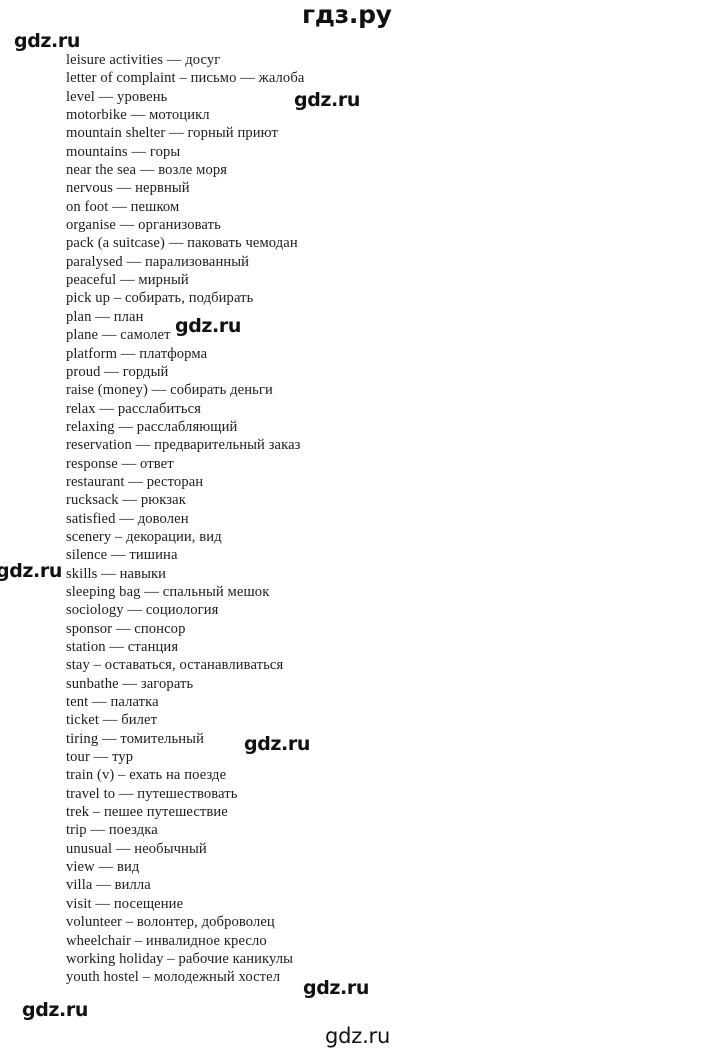 This screenshot has height=1057, width=720. What do you see at coordinates (208, 326) in the screenshot?
I see `watermark-middle-plan: gdz.ru` at bounding box center [208, 326].